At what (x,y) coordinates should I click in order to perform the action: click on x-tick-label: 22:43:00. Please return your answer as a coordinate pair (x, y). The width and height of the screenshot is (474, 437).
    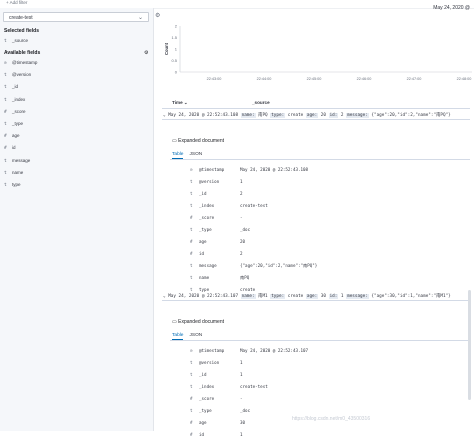
    Looking at the image, I should click on (214, 79).